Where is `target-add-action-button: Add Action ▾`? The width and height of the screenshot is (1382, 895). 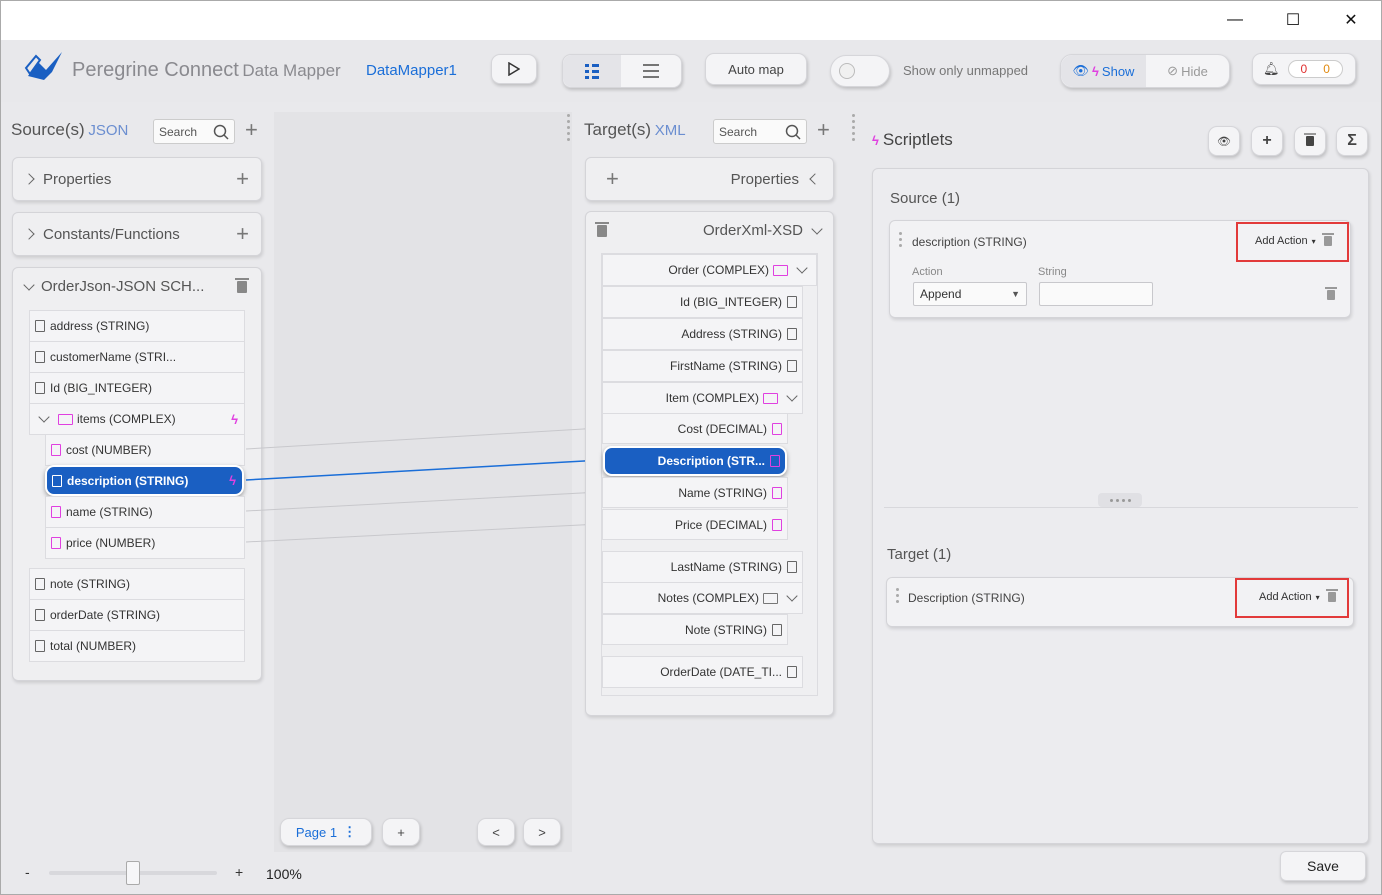 target-add-action-button: Add Action ▾ is located at coordinates (1298, 596).